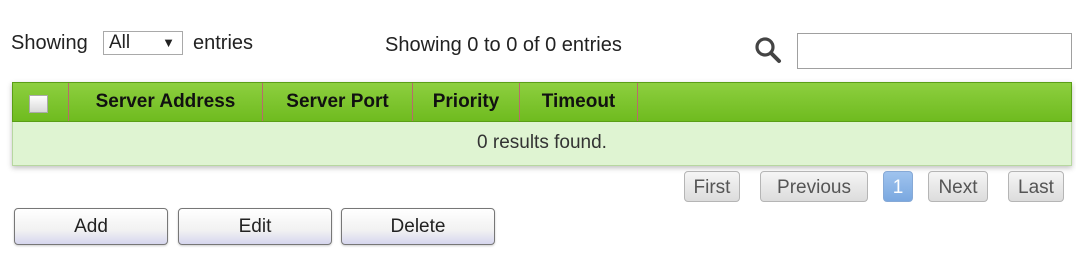 This screenshot has width=1076, height=254. What do you see at coordinates (120, 42) in the screenshot?
I see `entries-select-value: All` at bounding box center [120, 42].